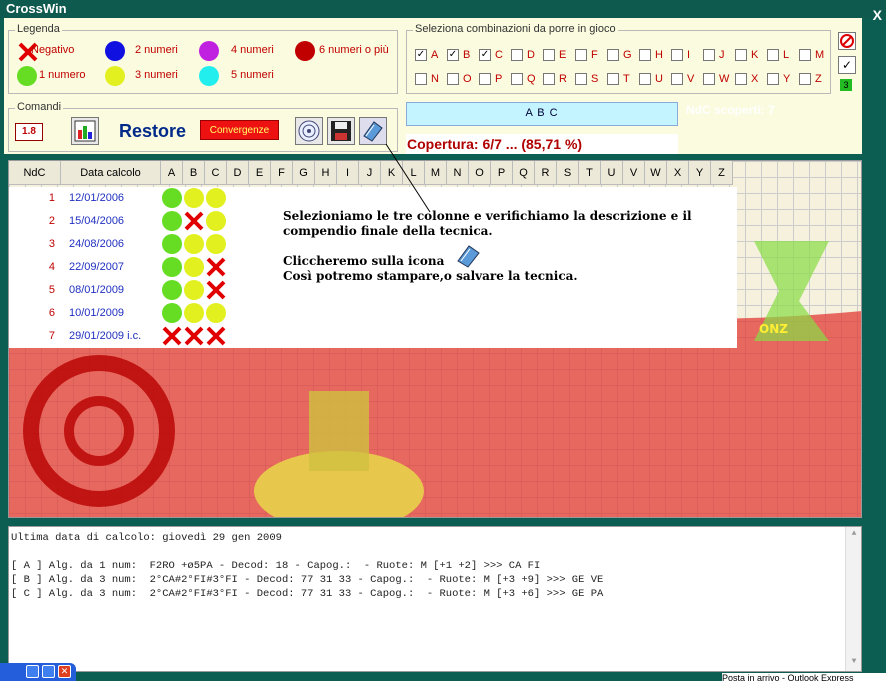  I want to click on header-col-O: O, so click(480, 173).